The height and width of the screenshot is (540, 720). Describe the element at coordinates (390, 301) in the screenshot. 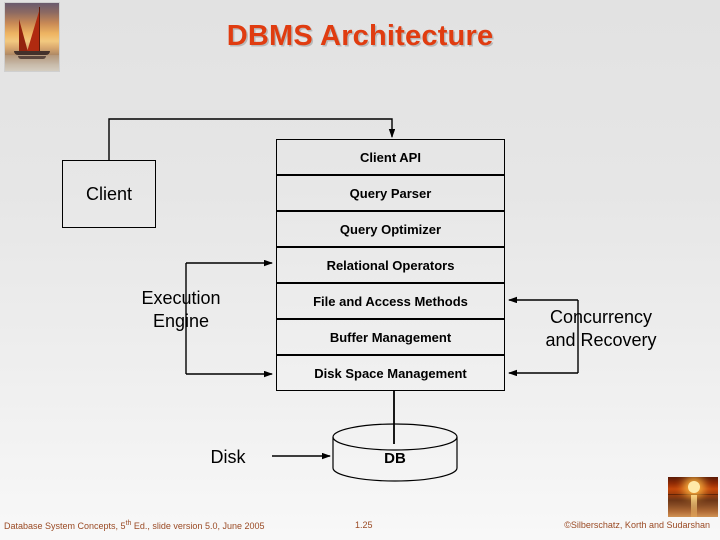

I see `stack-box-file-and-access-methods: File and Access Methods` at that location.